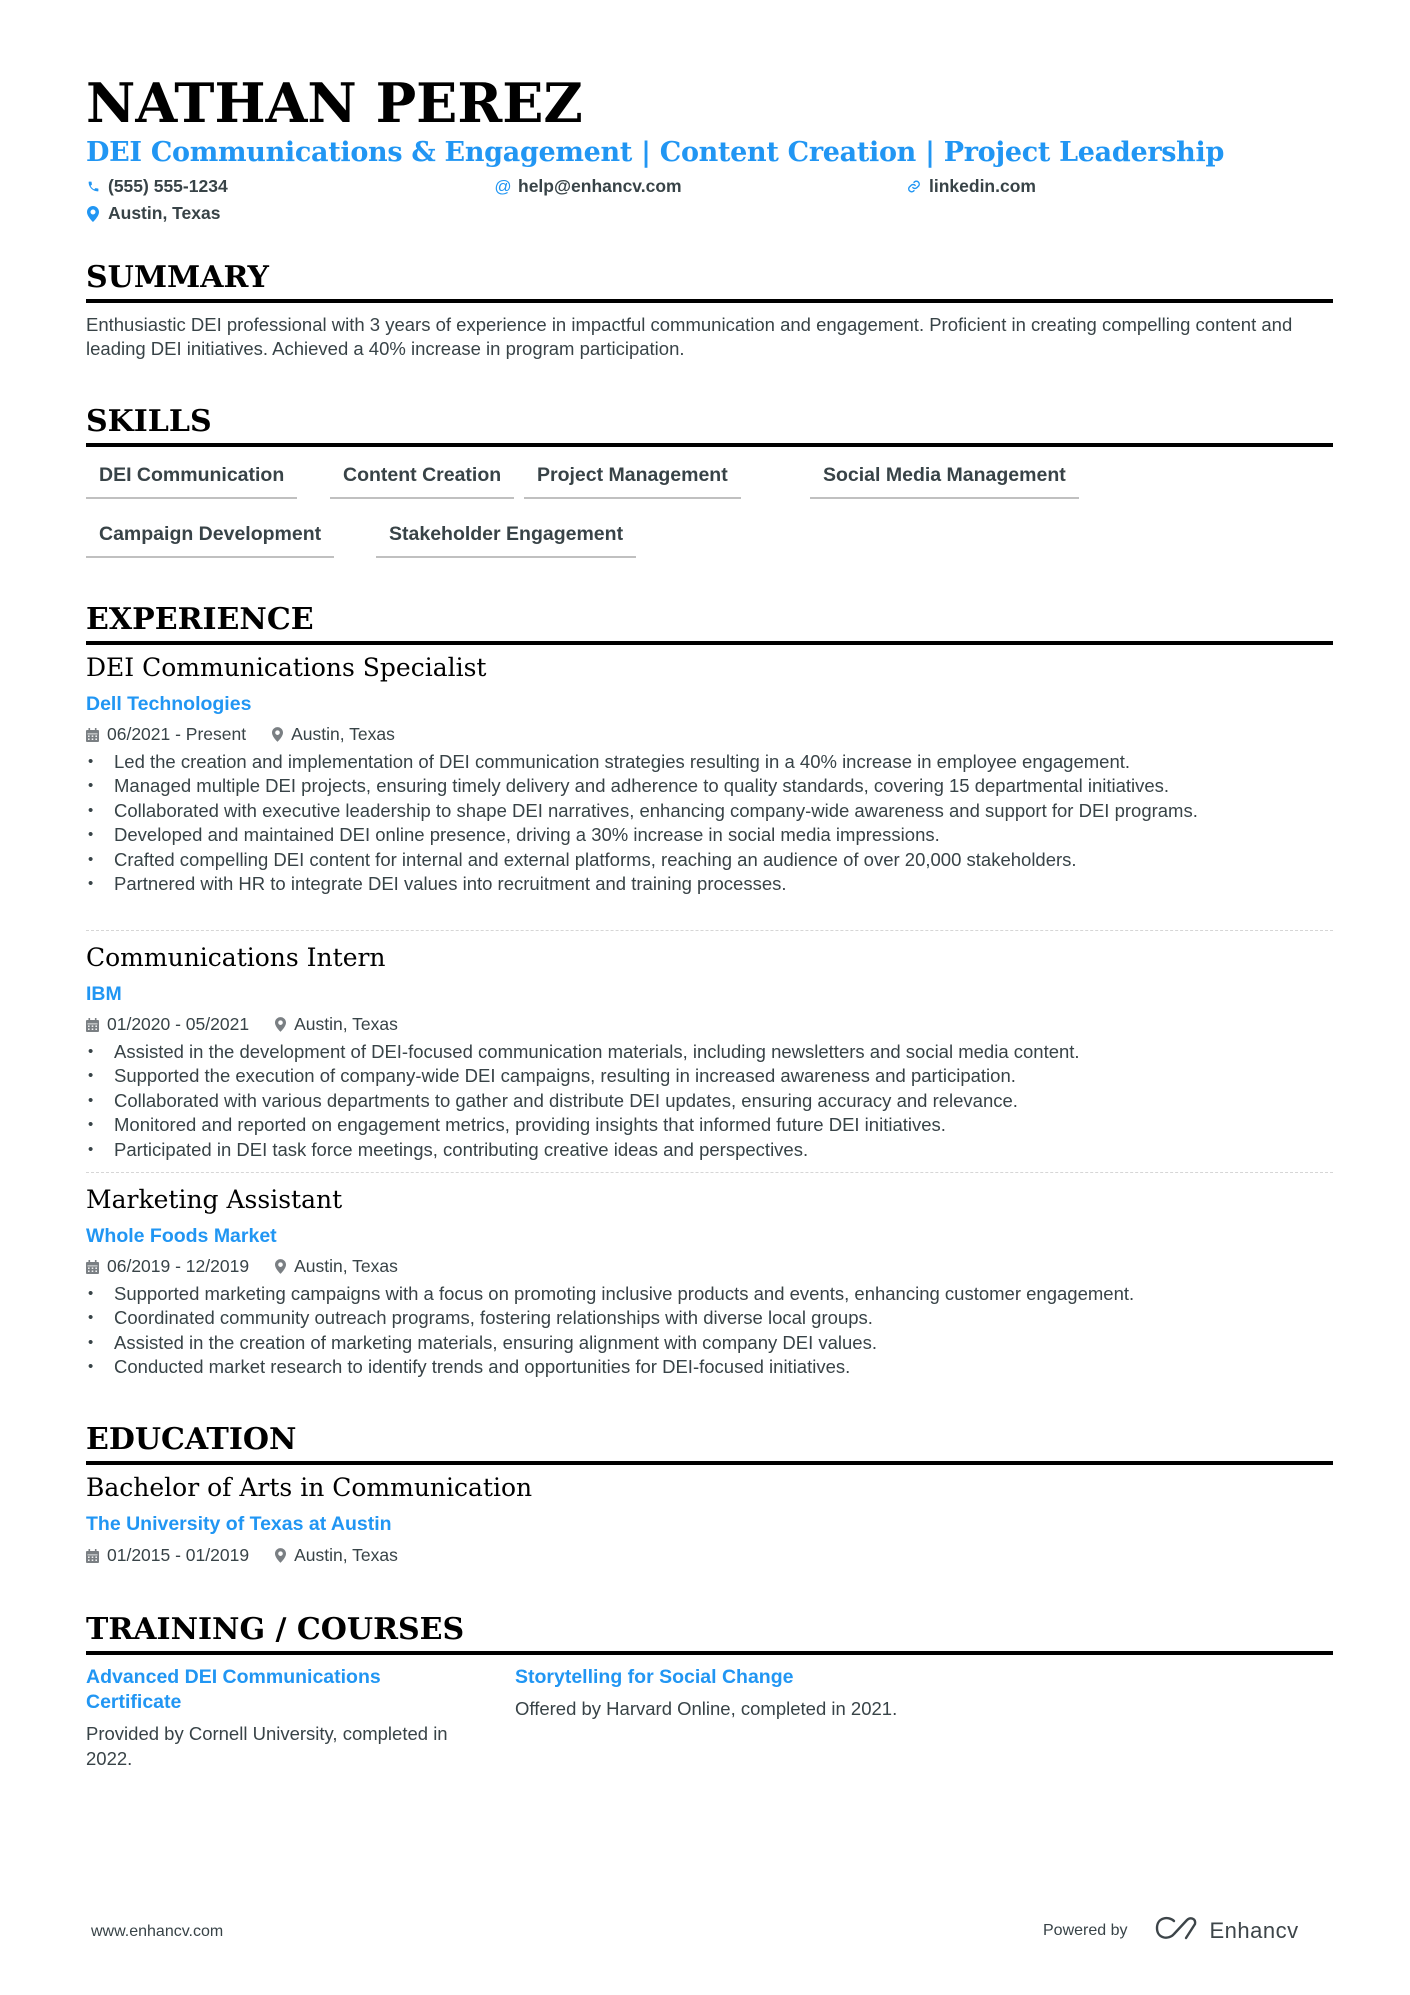 This screenshot has height=1995, width=1410. I want to click on skill-tag: Campaign Development, so click(210, 540).